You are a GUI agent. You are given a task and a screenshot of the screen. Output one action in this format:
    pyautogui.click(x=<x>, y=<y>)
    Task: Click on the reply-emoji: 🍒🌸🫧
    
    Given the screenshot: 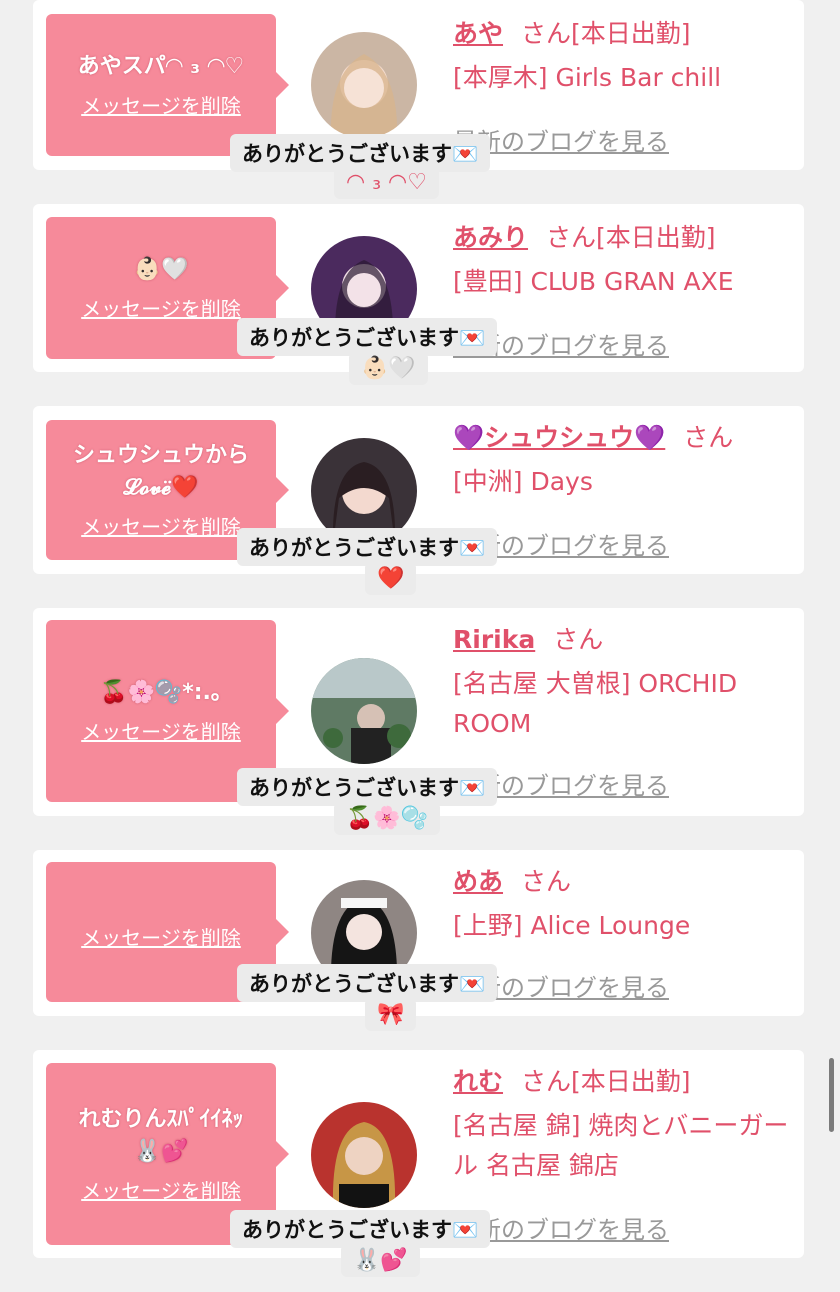 What is the action you would take?
    pyautogui.click(x=387, y=818)
    